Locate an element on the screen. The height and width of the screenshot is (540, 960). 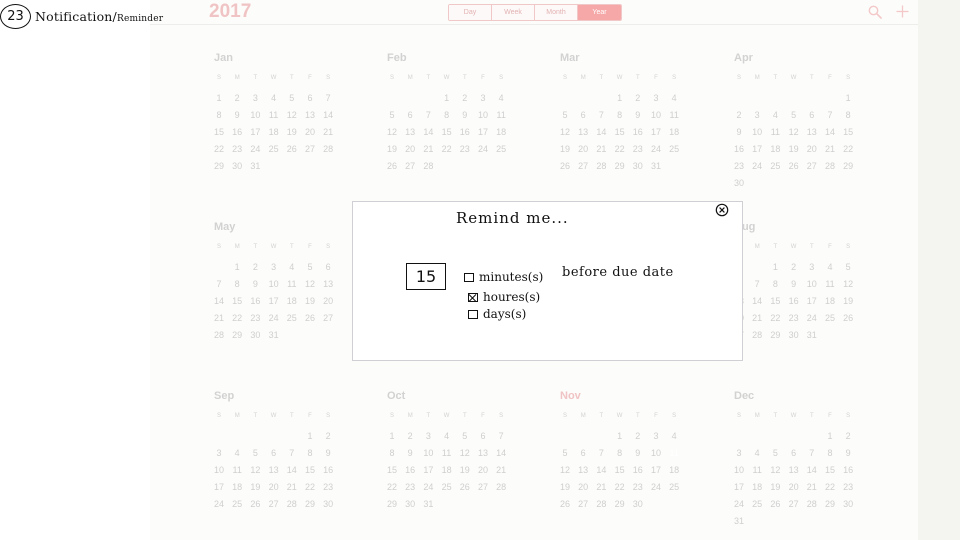
option-minutes: minutes(s) is located at coordinates (503, 277).